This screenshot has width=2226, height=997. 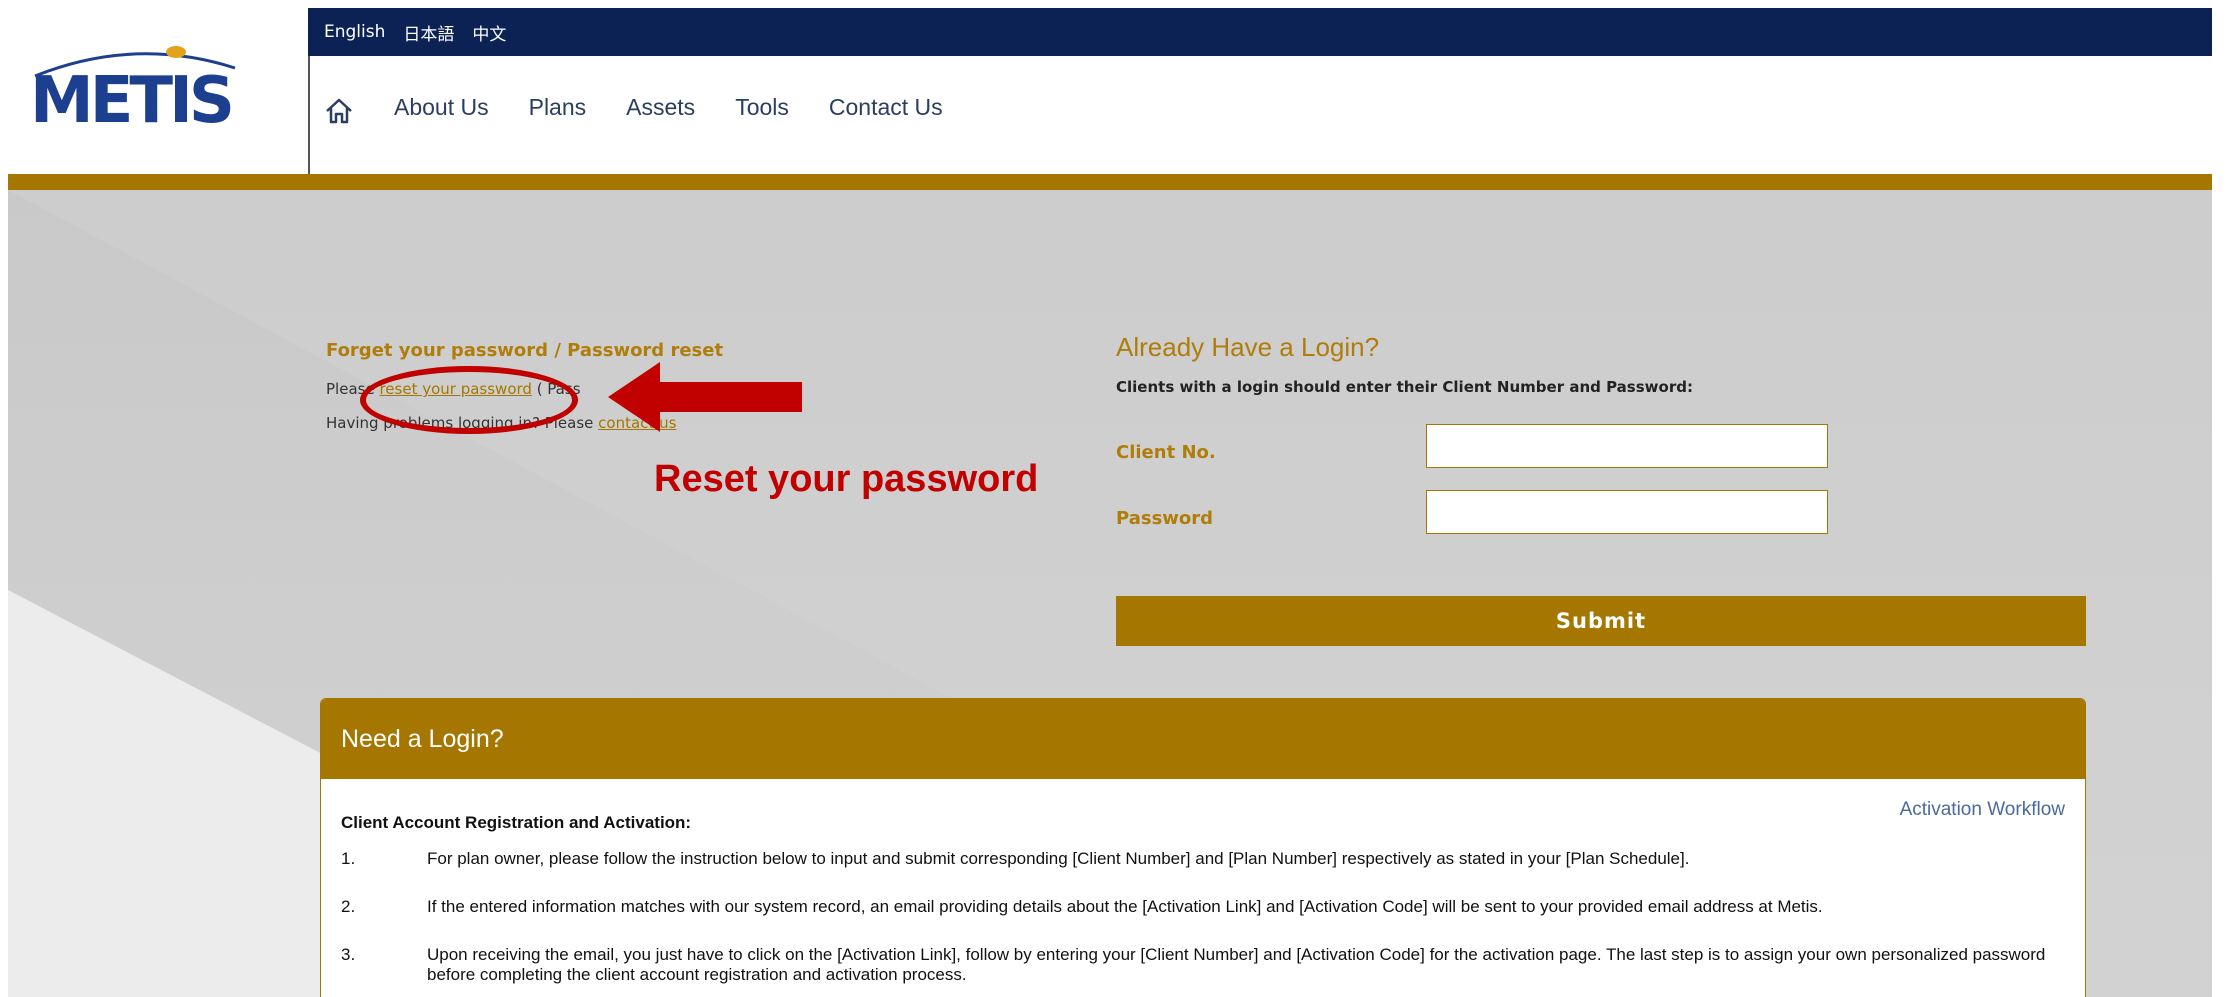 What do you see at coordinates (525, 350) in the screenshot?
I see `forgot-password-title: Forget your password / Password reset` at bounding box center [525, 350].